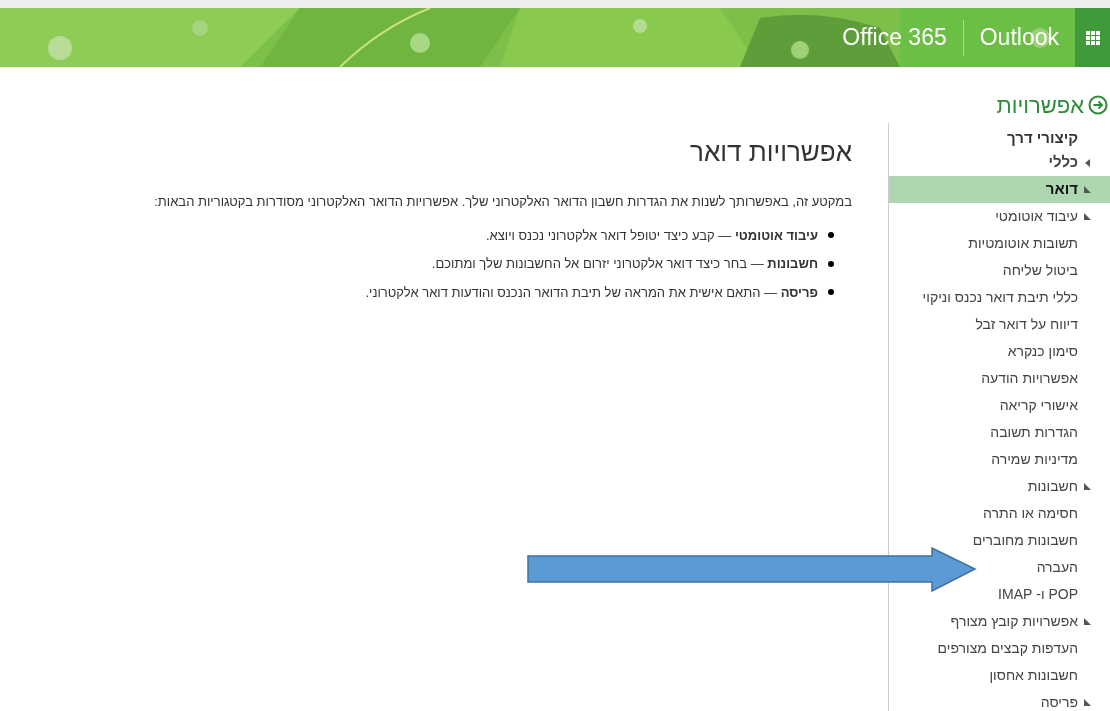 This screenshot has width=1110, height=711. I want to click on nav-item: חשבונות, so click(1052, 486).